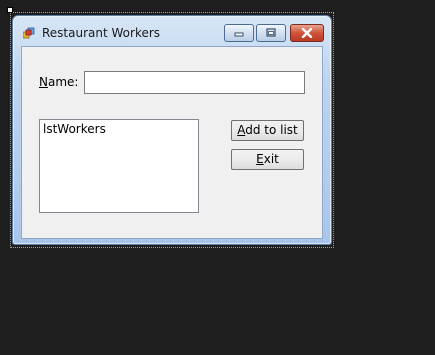  I want to click on add-to-list-button: Add to list, so click(267, 130).